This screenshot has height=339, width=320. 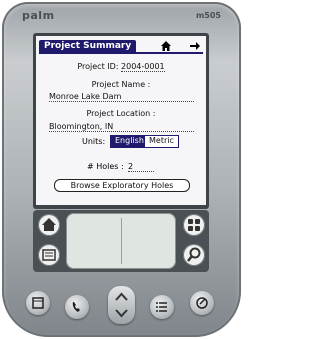 I want to click on phone-book-icon, so click(x=77, y=307).